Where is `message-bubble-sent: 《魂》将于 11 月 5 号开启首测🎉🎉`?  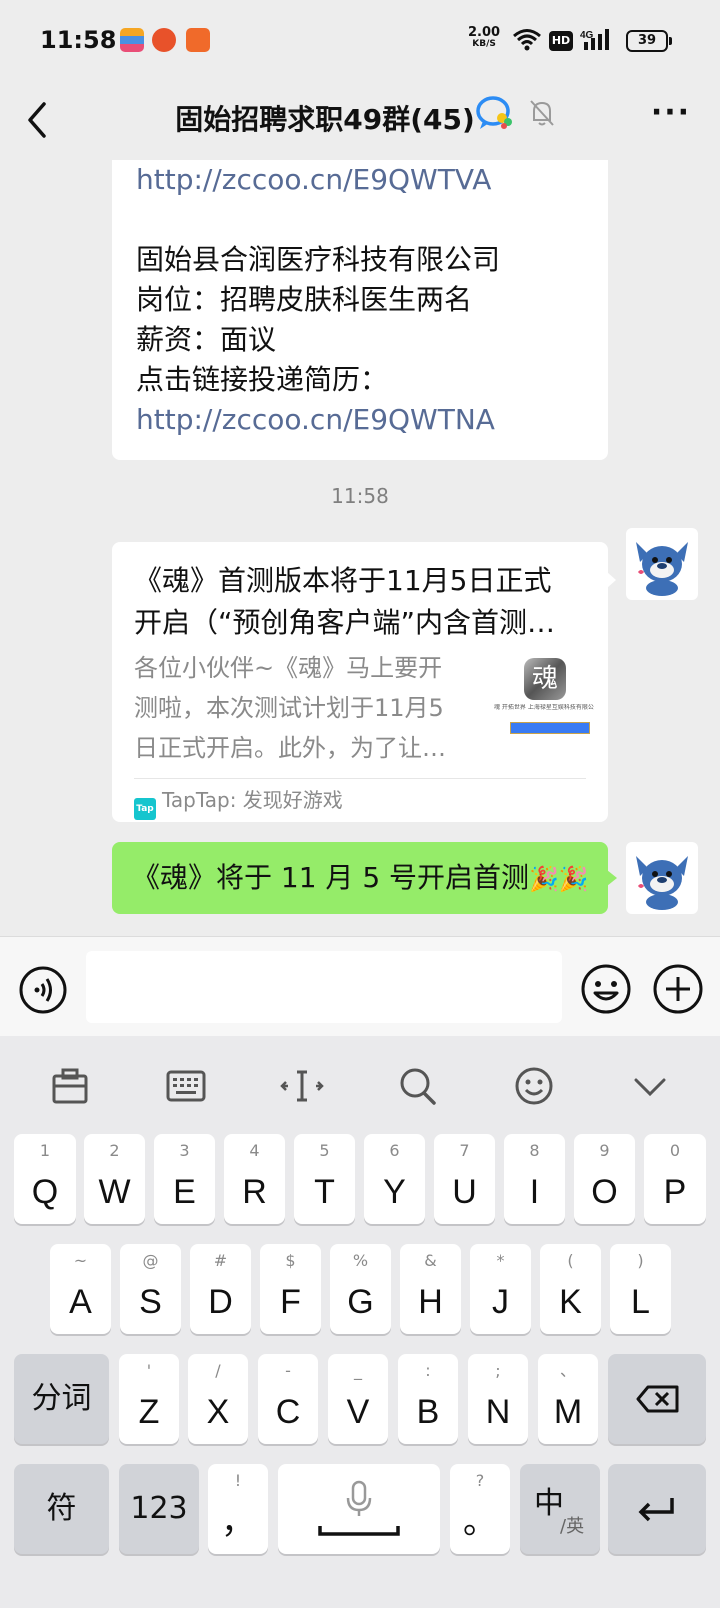
message-bubble-sent: 《魂》将于 11 月 5 号开启首测🎉🎉 is located at coordinates (364, 878).